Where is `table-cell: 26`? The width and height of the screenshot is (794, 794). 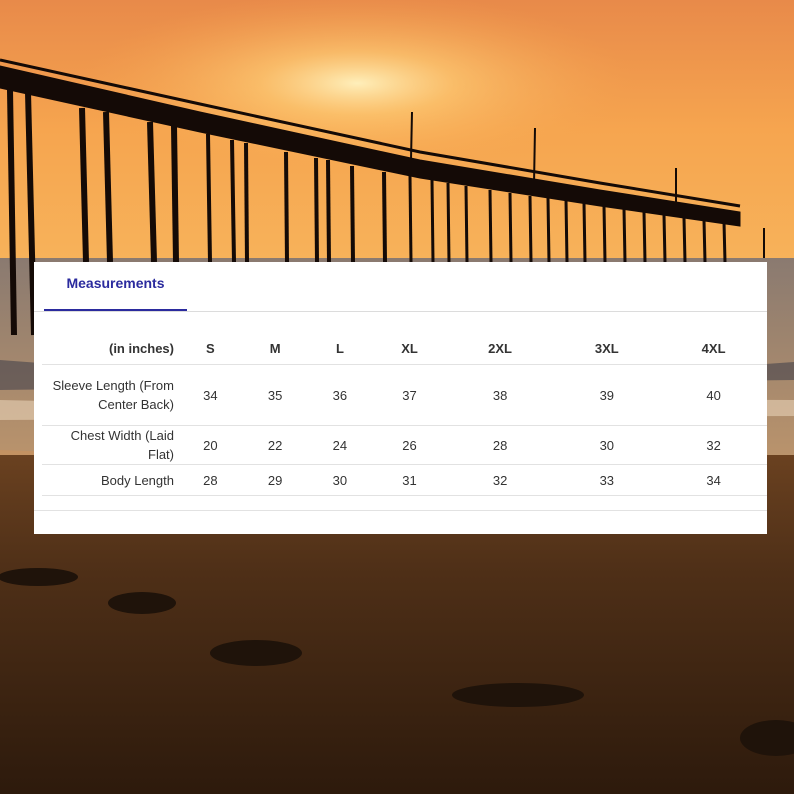 table-cell: 26 is located at coordinates (409, 445).